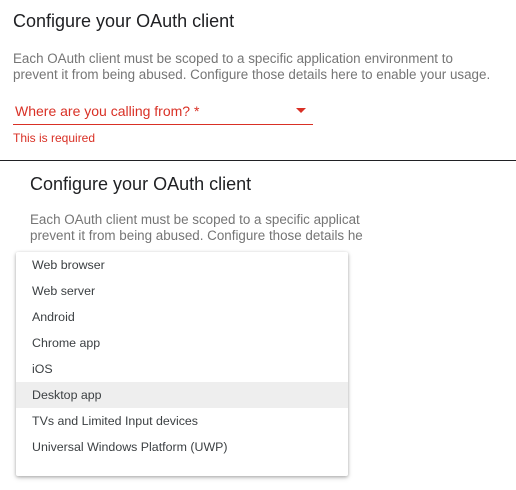 This screenshot has height=490, width=516. Describe the element at coordinates (182, 369) in the screenshot. I see `menu-item-ios: iOS` at that location.